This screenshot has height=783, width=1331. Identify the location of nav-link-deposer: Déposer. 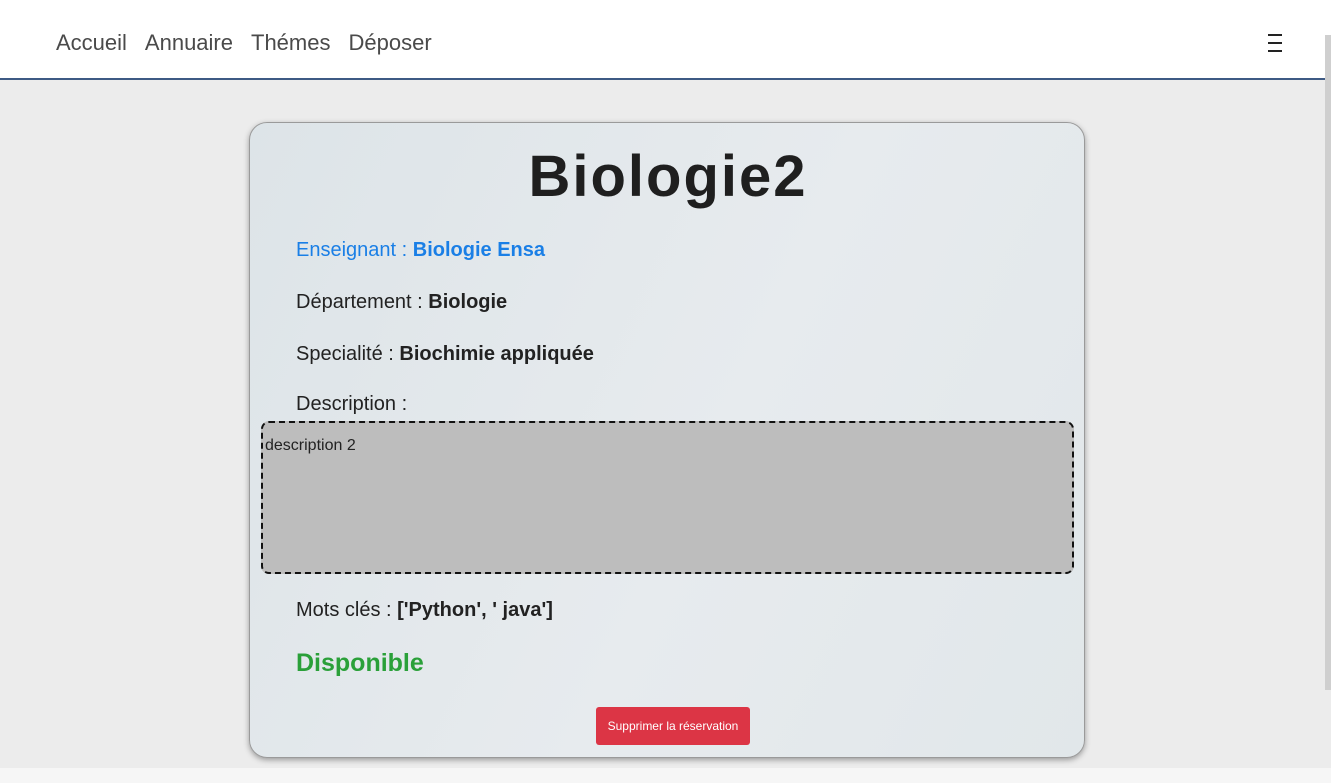
(389, 43).